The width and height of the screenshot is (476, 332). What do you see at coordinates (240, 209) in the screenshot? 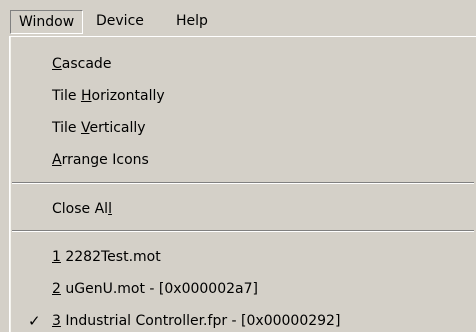
I see `menu-item-close-all: Close All` at bounding box center [240, 209].